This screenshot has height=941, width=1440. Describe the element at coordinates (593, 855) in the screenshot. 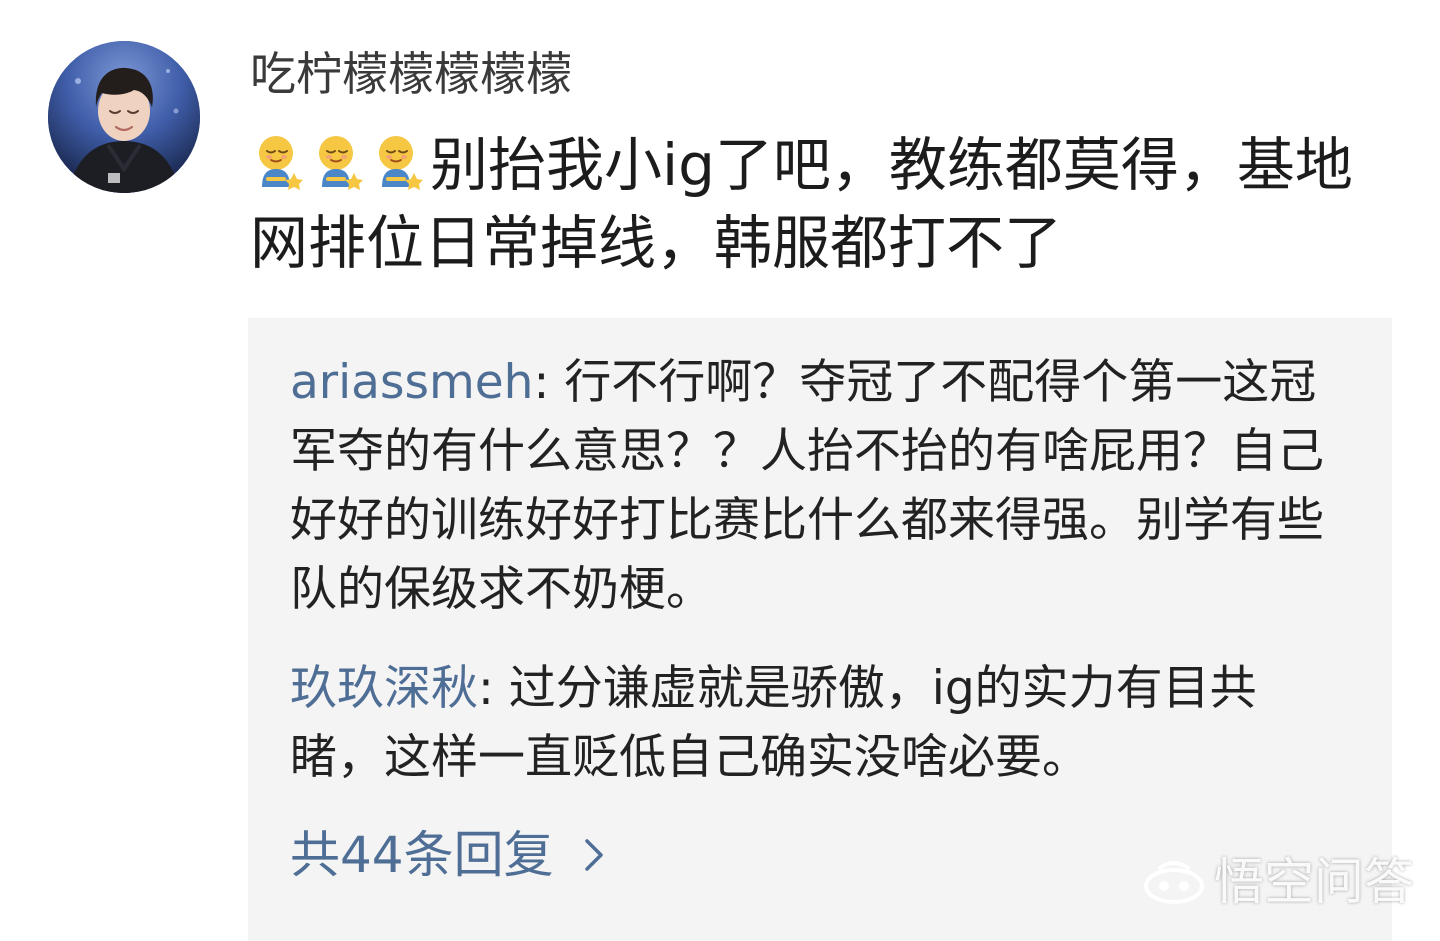

I see `chevron-right-icon` at that location.